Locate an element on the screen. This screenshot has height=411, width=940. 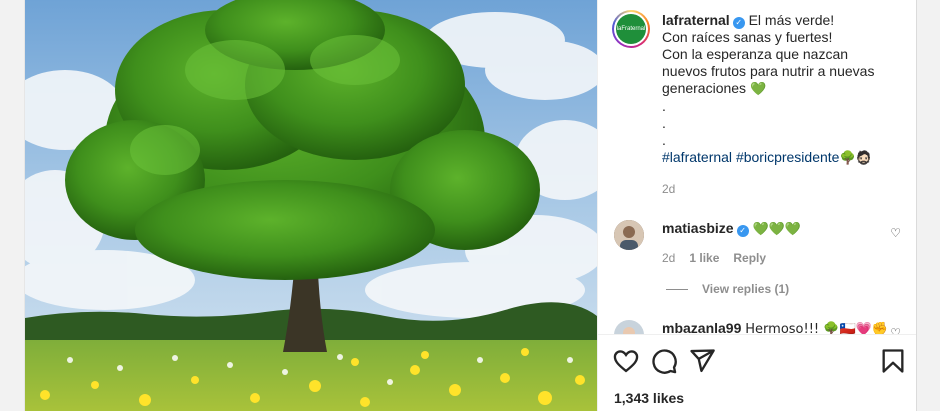
comment-likes-count: 1 like is located at coordinates (704, 258).